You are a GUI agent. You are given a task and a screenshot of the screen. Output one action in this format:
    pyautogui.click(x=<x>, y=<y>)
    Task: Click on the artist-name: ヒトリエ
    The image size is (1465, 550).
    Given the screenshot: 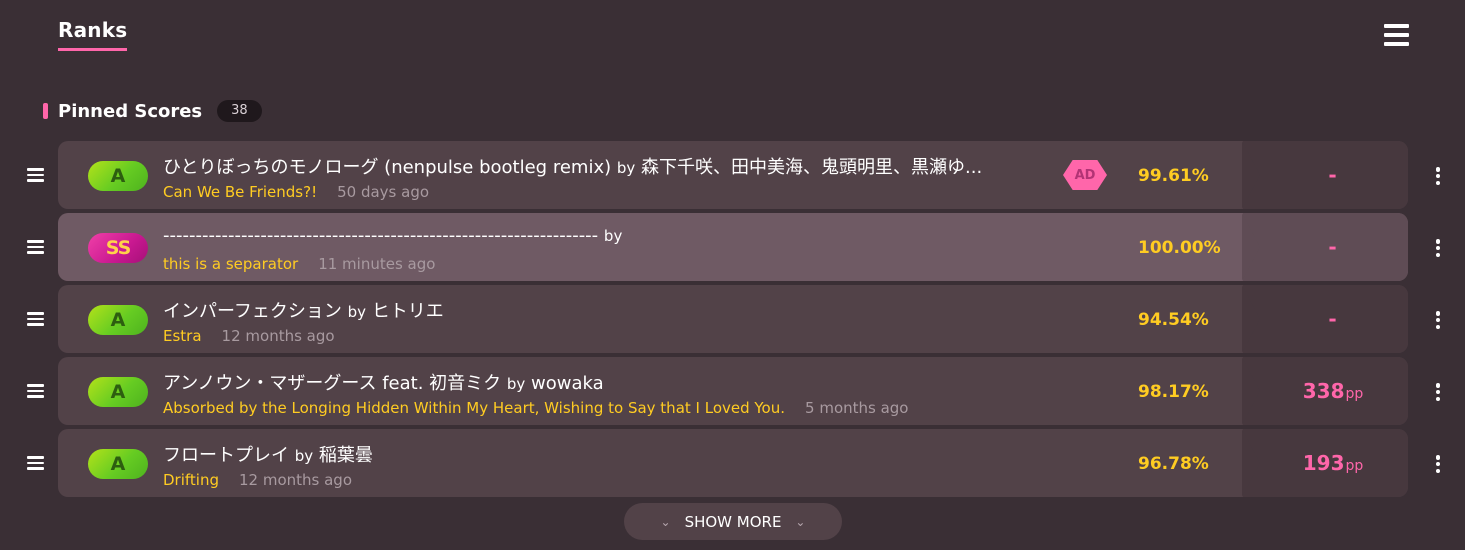 What is the action you would take?
    pyautogui.click(x=407, y=311)
    